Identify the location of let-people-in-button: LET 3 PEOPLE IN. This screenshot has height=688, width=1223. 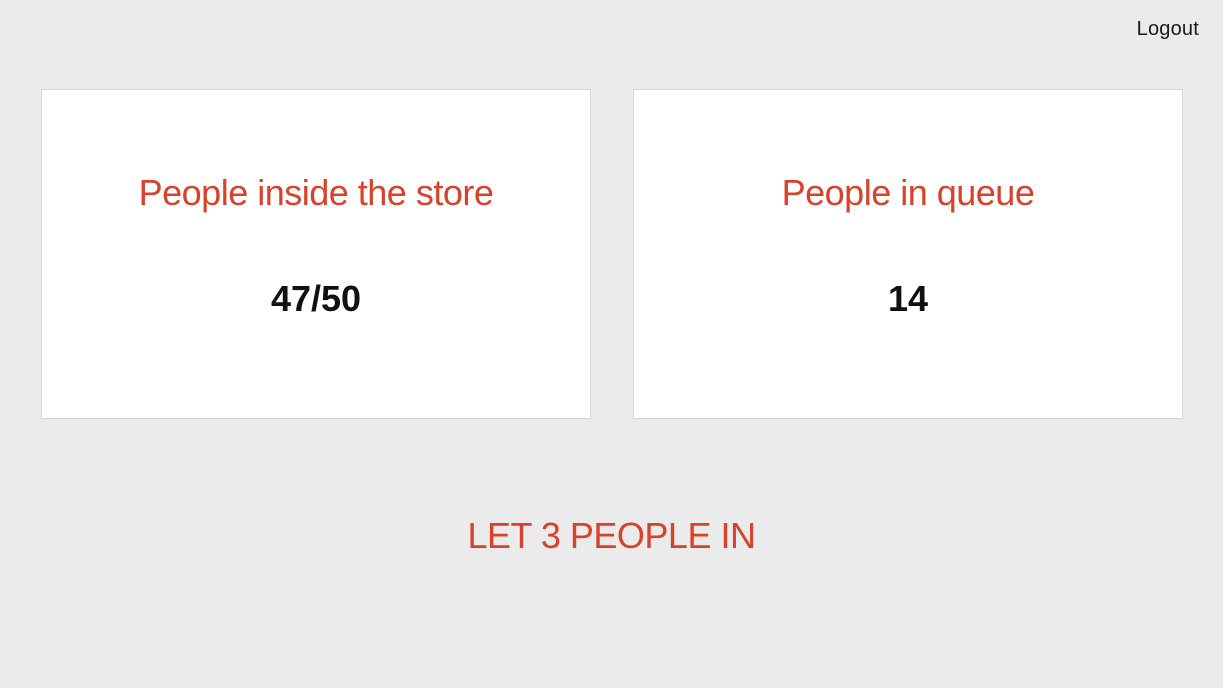
(611, 536).